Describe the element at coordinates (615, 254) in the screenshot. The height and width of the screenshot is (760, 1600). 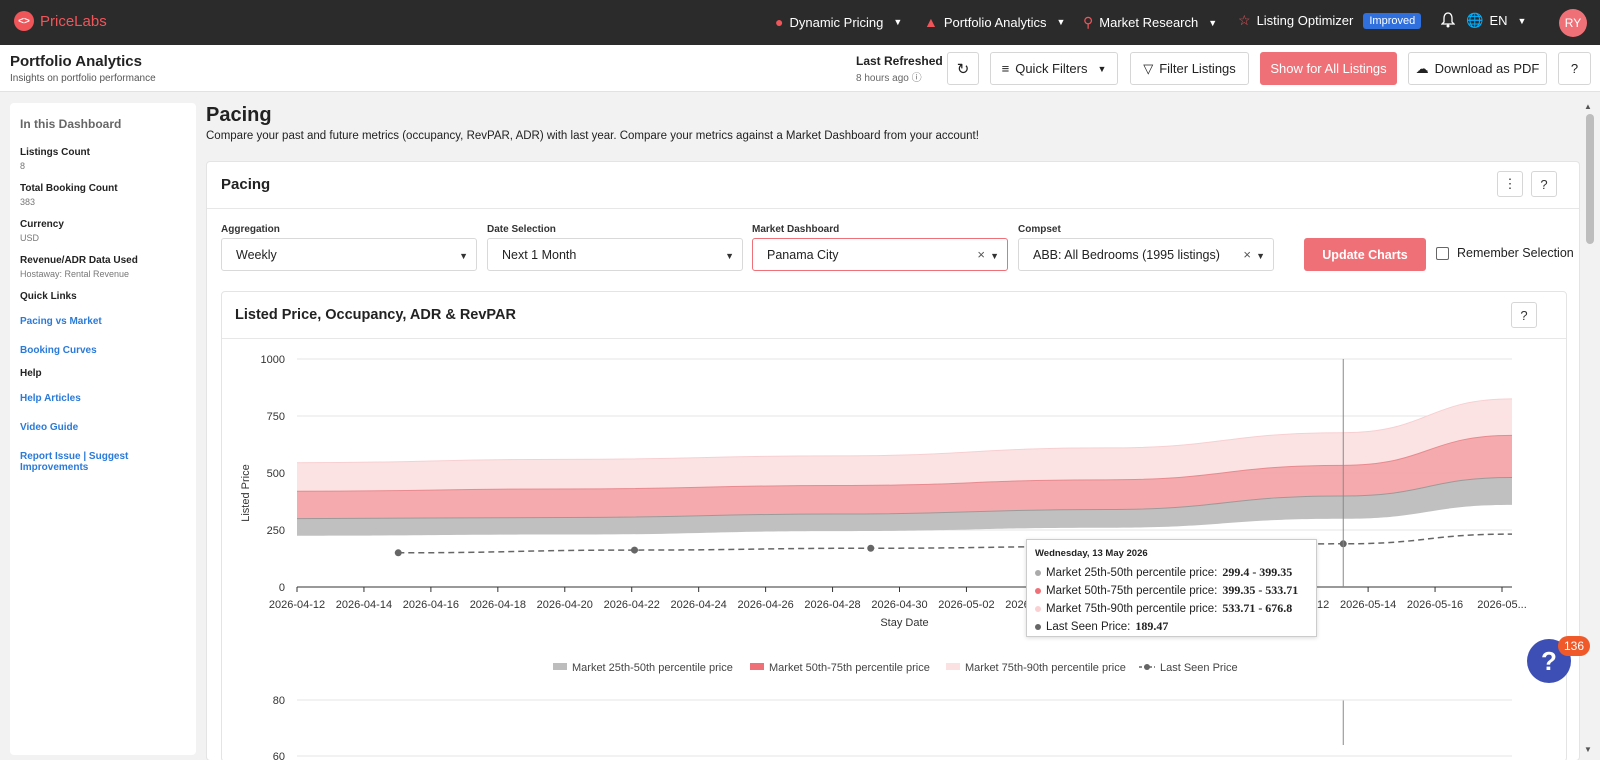
I see `date-selection-select: Next 1 Month ▼` at that location.